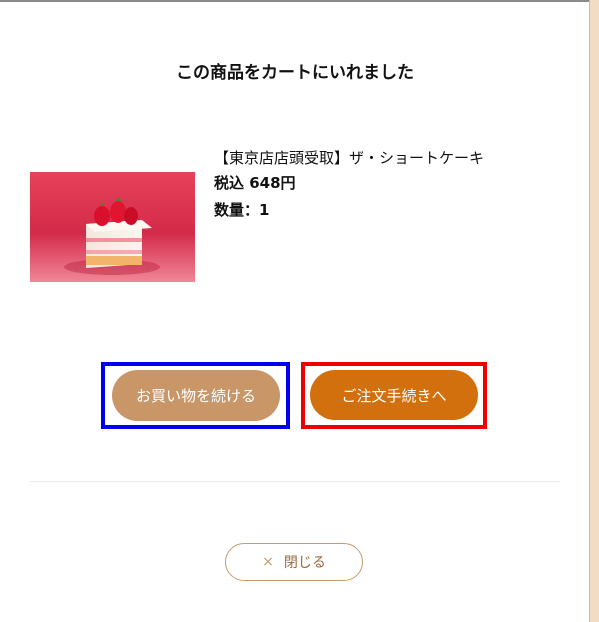 Image resolution: width=599 pixels, height=622 pixels. Describe the element at coordinates (594, 311) in the screenshot. I see `page-edge-strip` at that location.